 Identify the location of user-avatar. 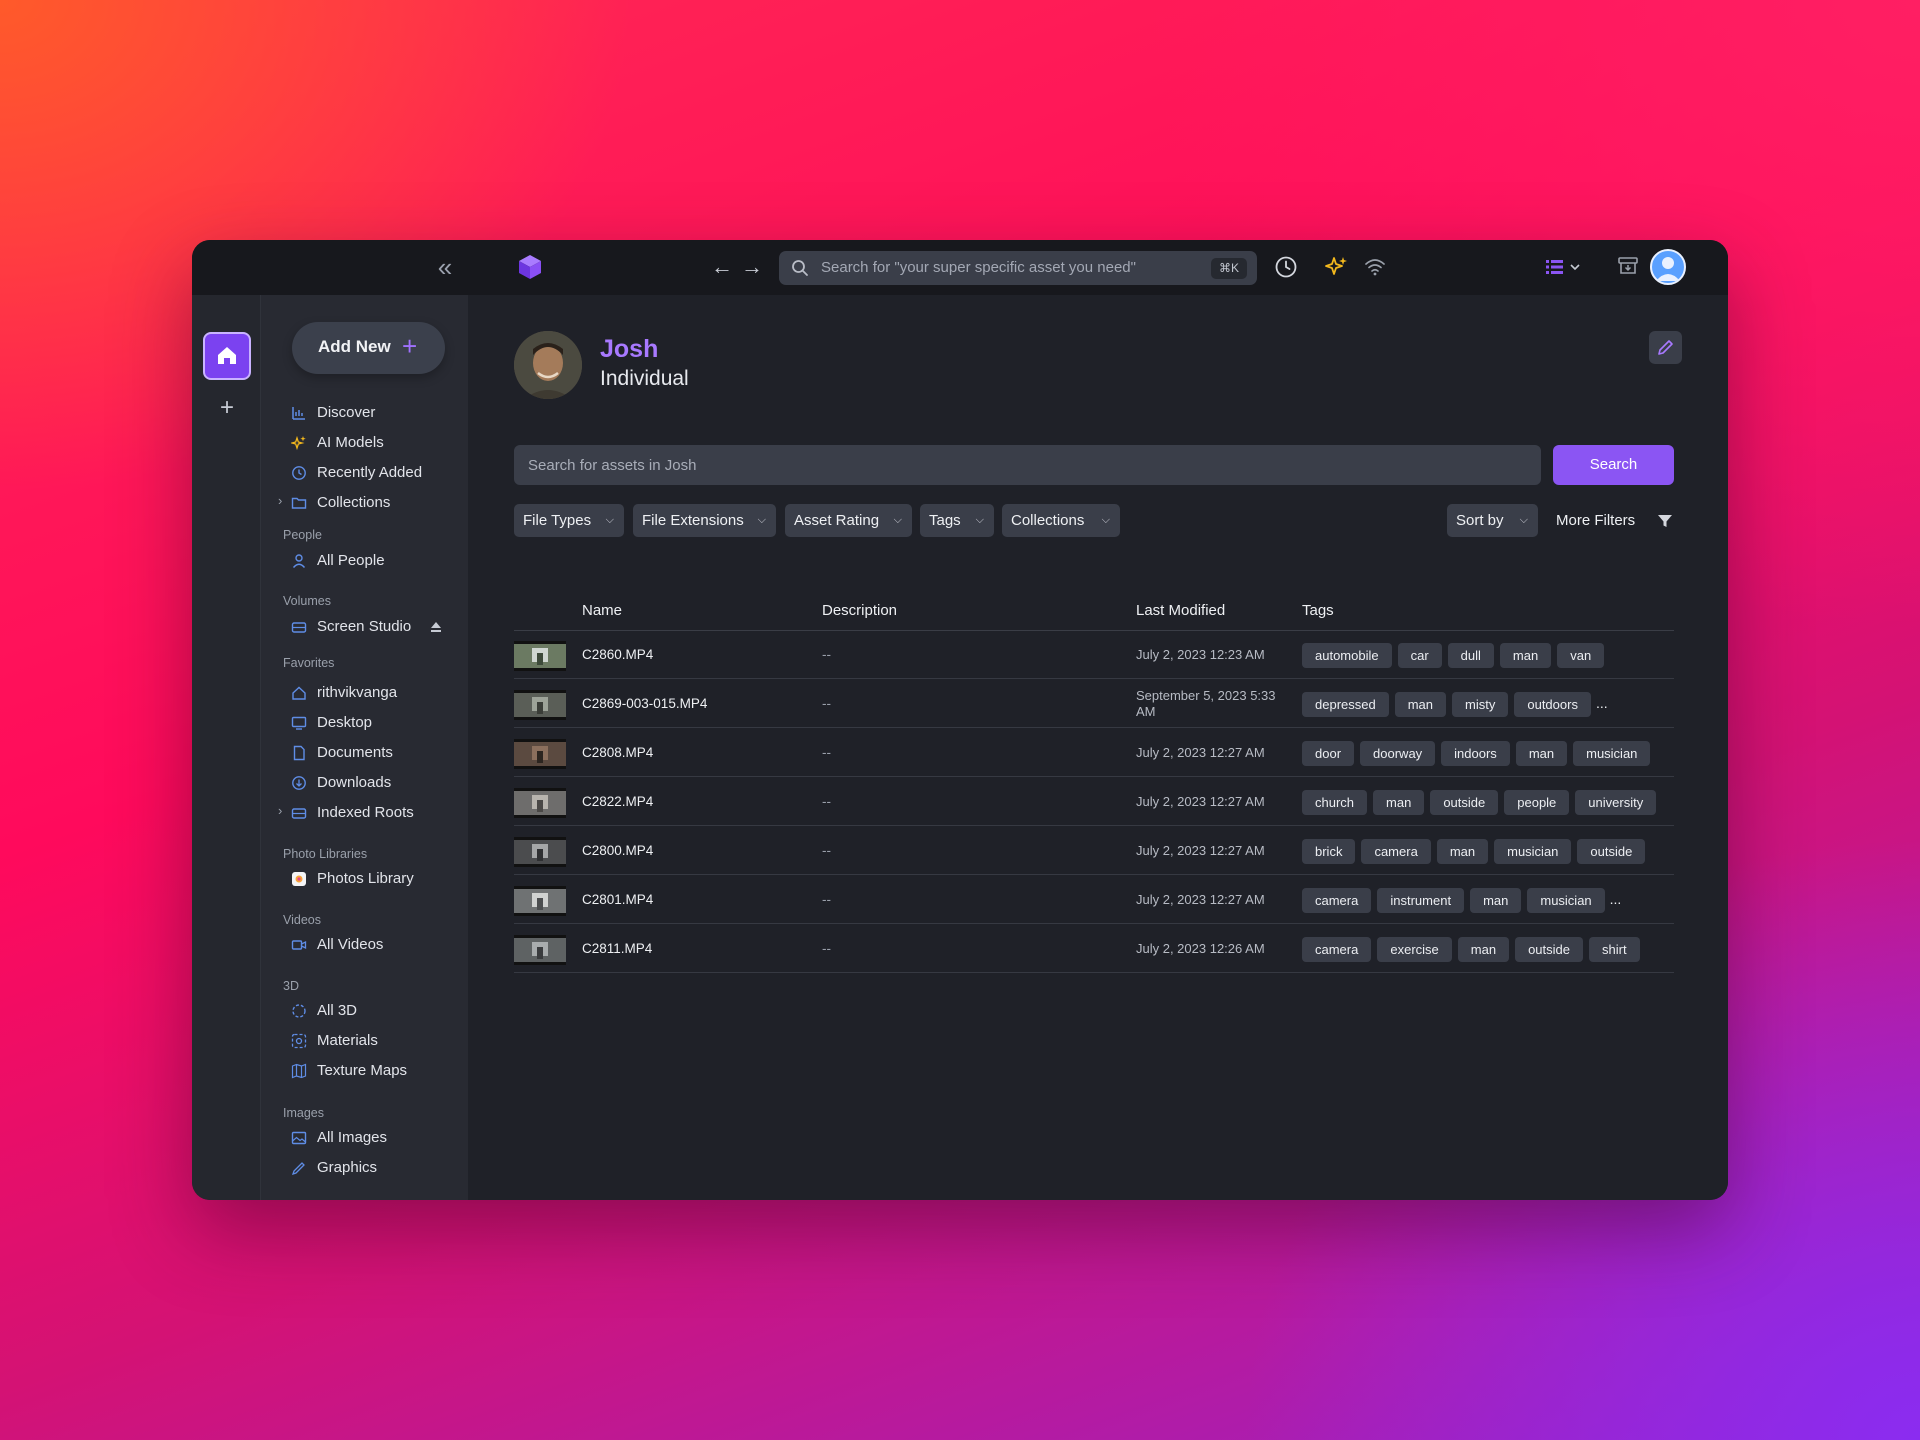
(1668, 267).